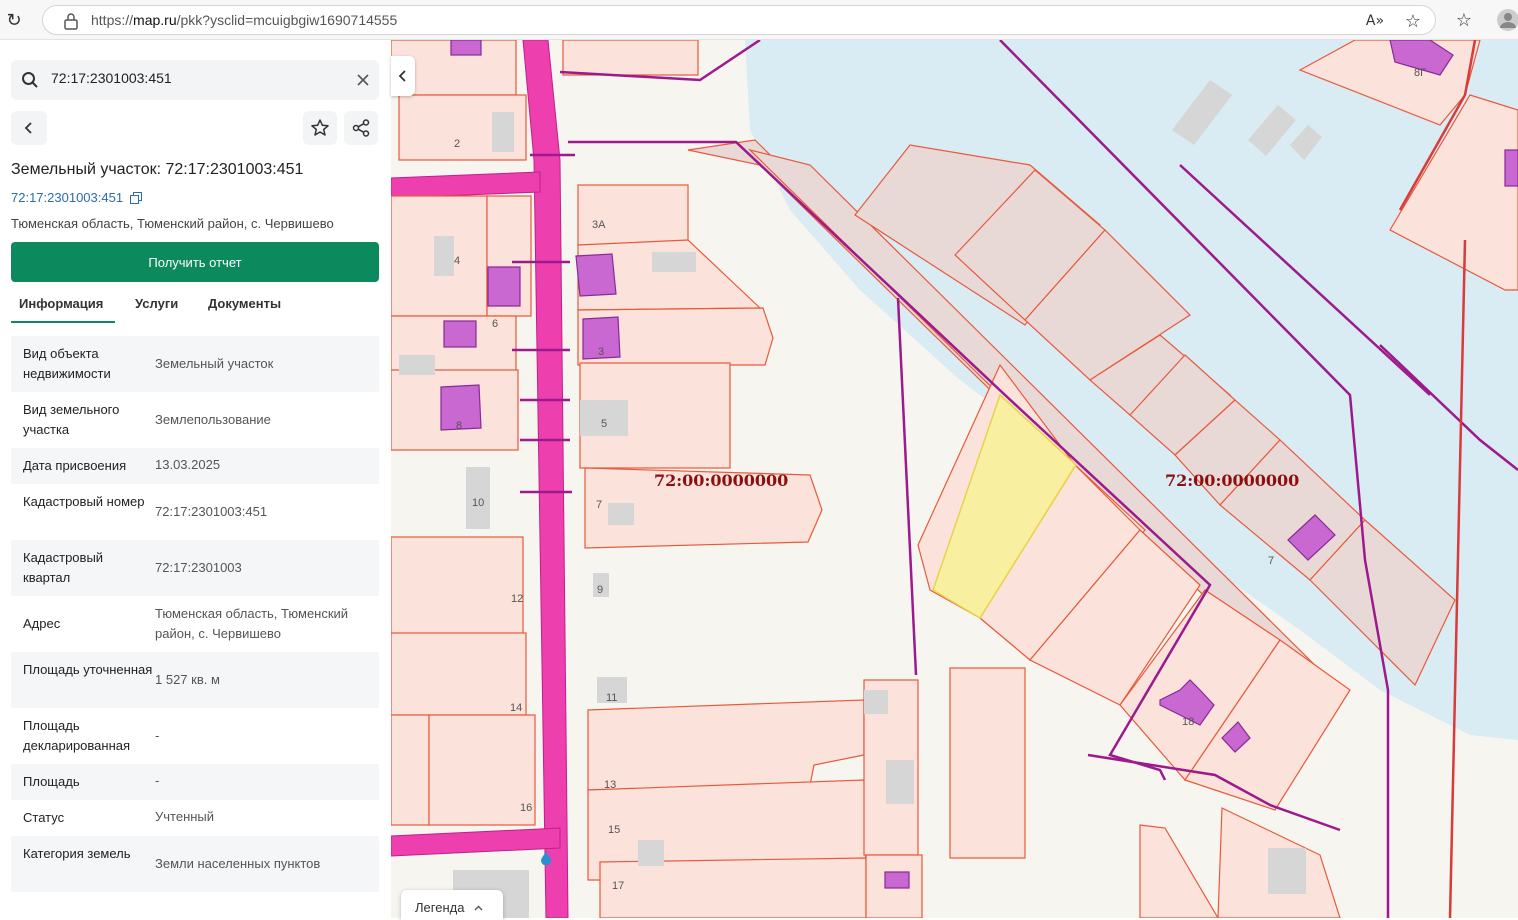 The image size is (1518, 920). Describe the element at coordinates (195, 80) in the screenshot. I see `search-box: 72:17:2301003:451` at that location.